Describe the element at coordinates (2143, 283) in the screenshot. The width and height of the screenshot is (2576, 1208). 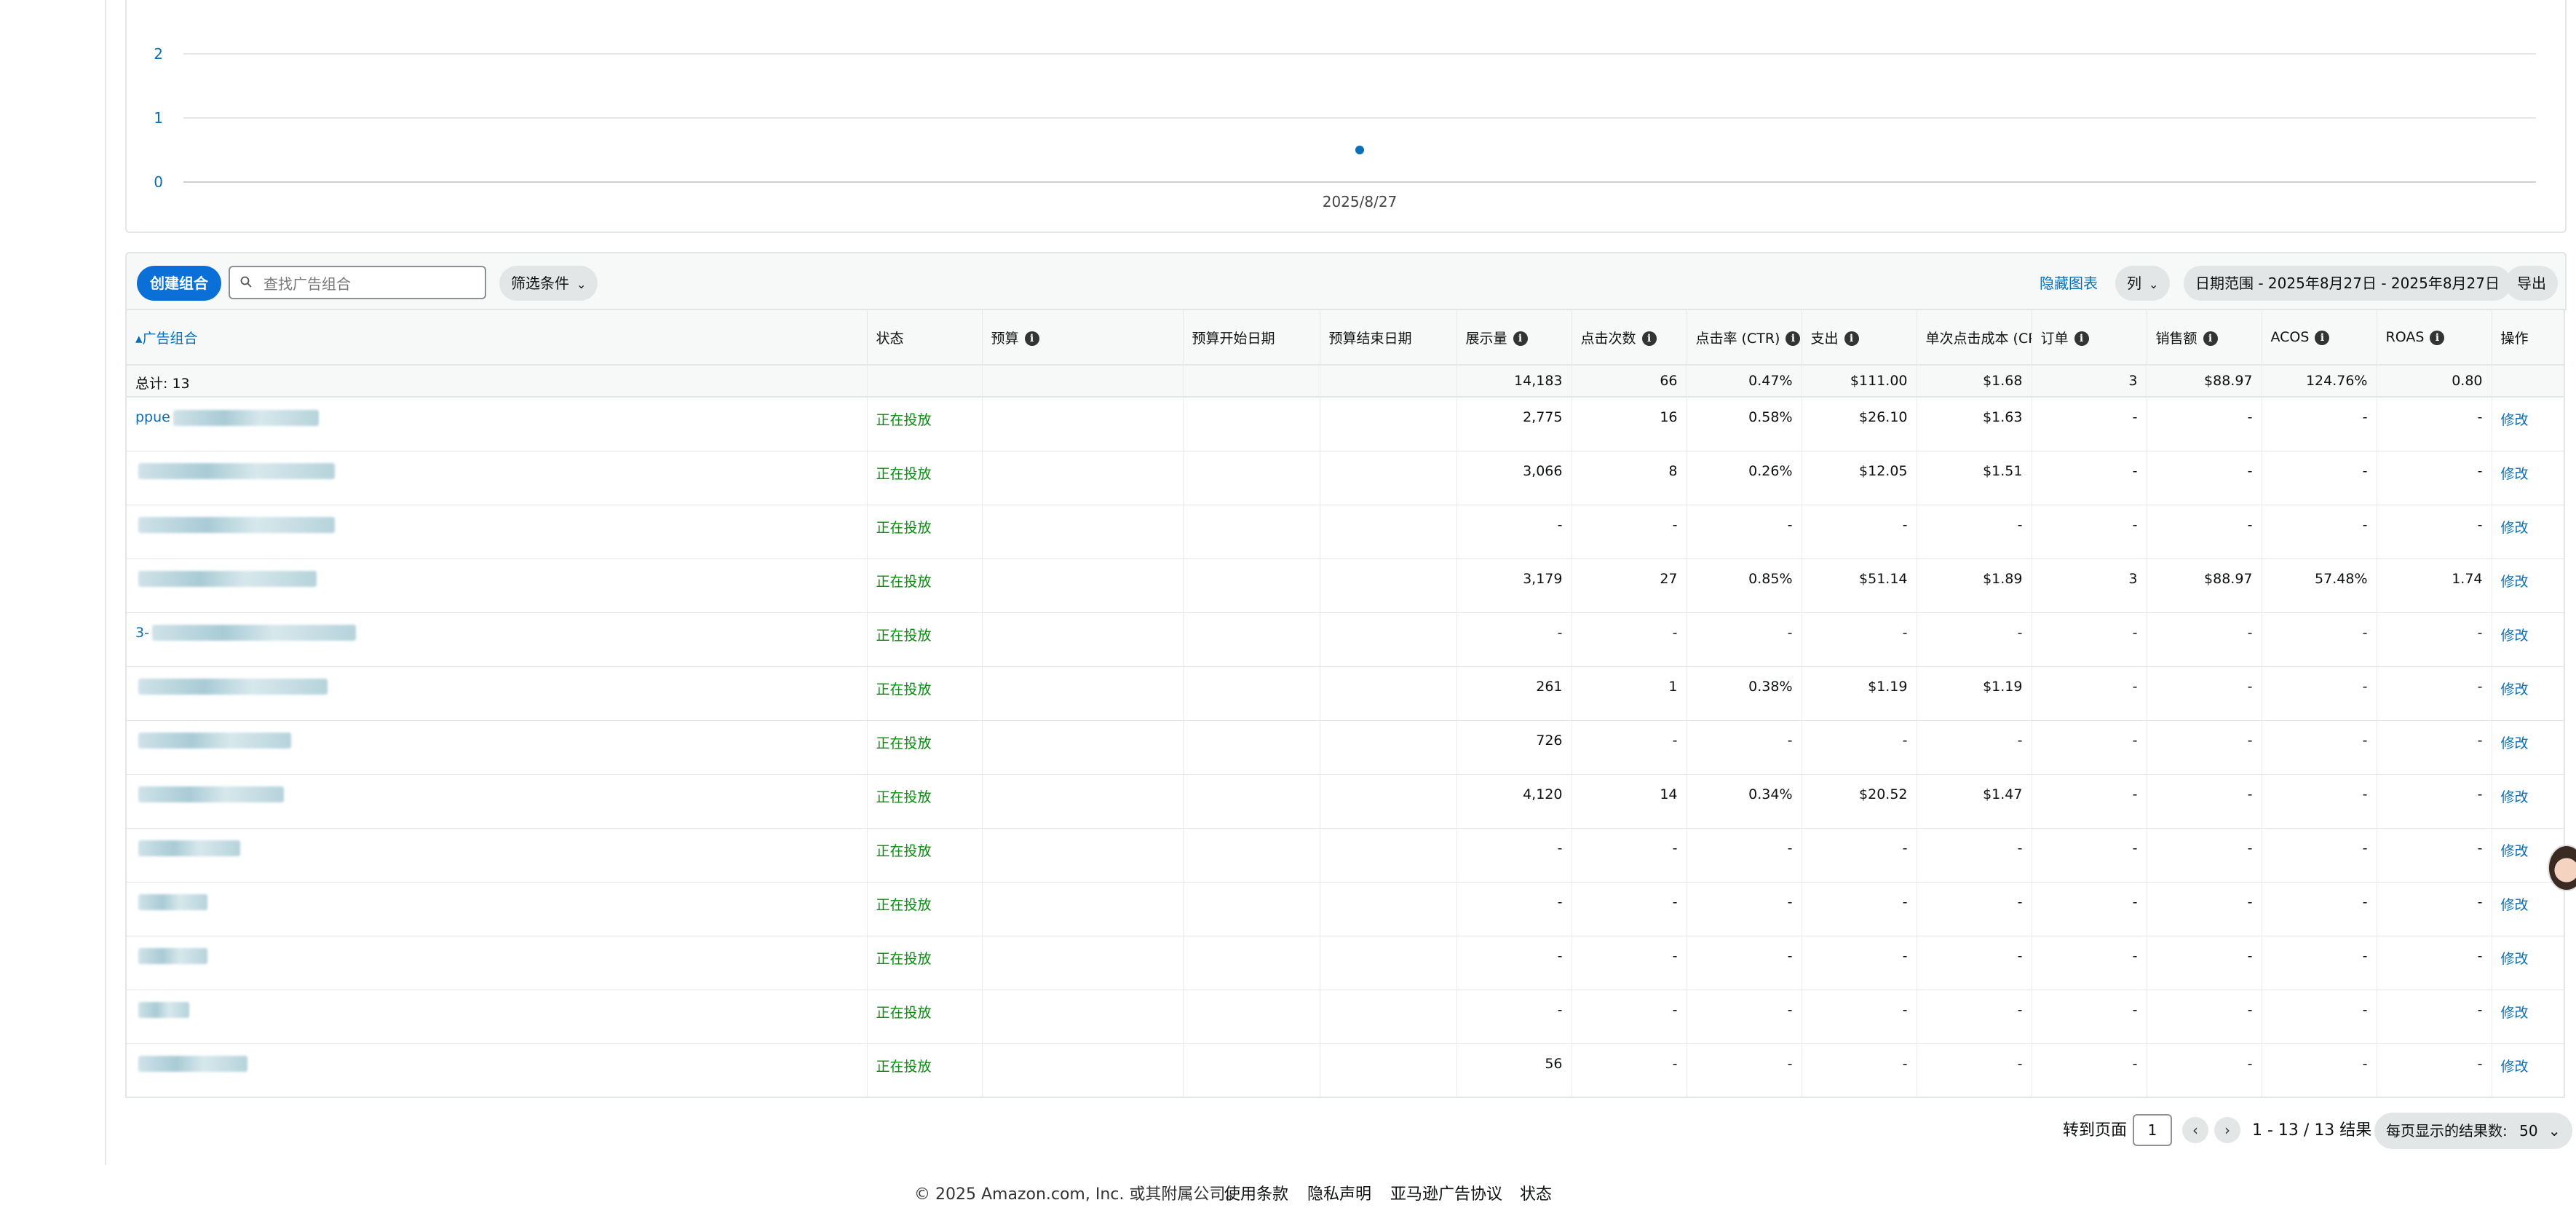
I see `columns-dropdown: 列 ⌄` at that location.